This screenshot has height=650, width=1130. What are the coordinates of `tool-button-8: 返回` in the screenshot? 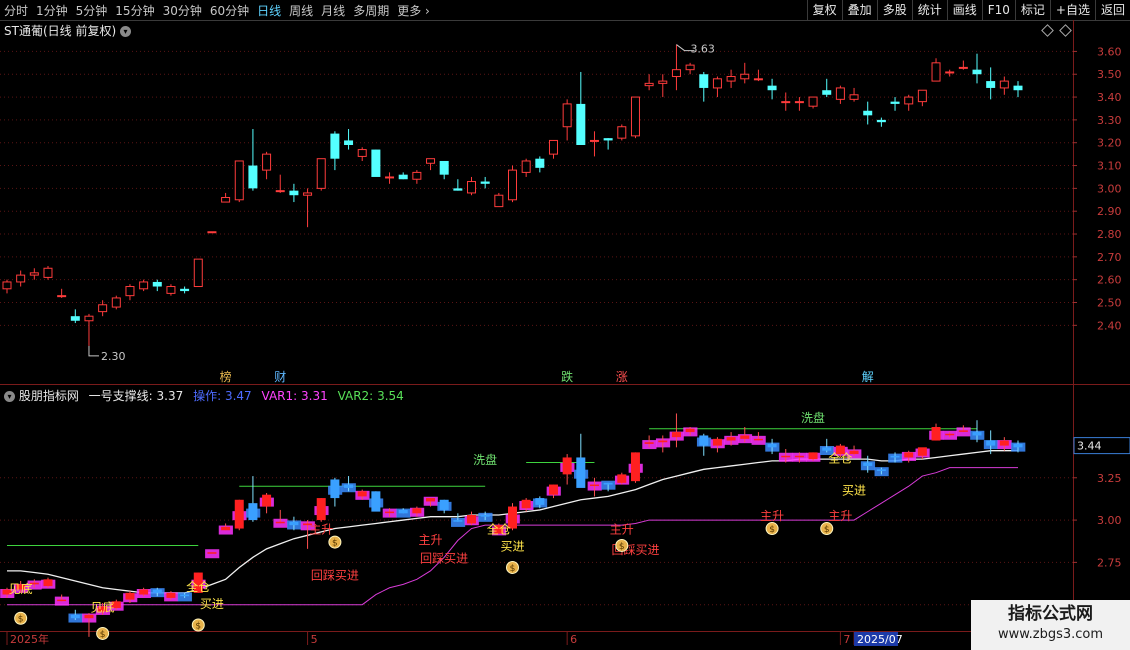 It's located at (1112, 10).